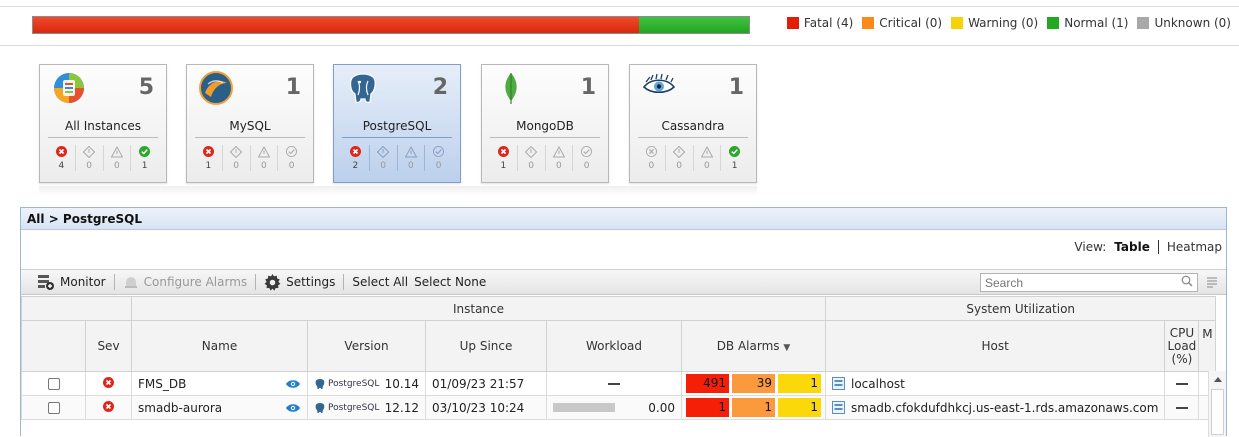  What do you see at coordinates (486, 383) in the screenshot?
I see `up-since-cell: 01/09/23 21:57` at bounding box center [486, 383].